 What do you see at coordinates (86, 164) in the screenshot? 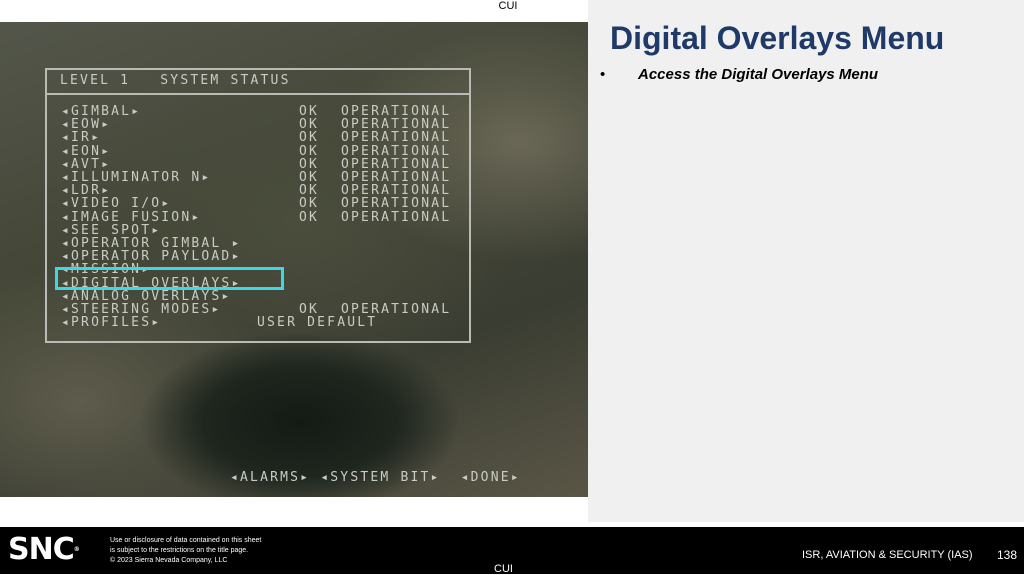
I see `row-name: ◂AVT▸` at bounding box center [86, 164].